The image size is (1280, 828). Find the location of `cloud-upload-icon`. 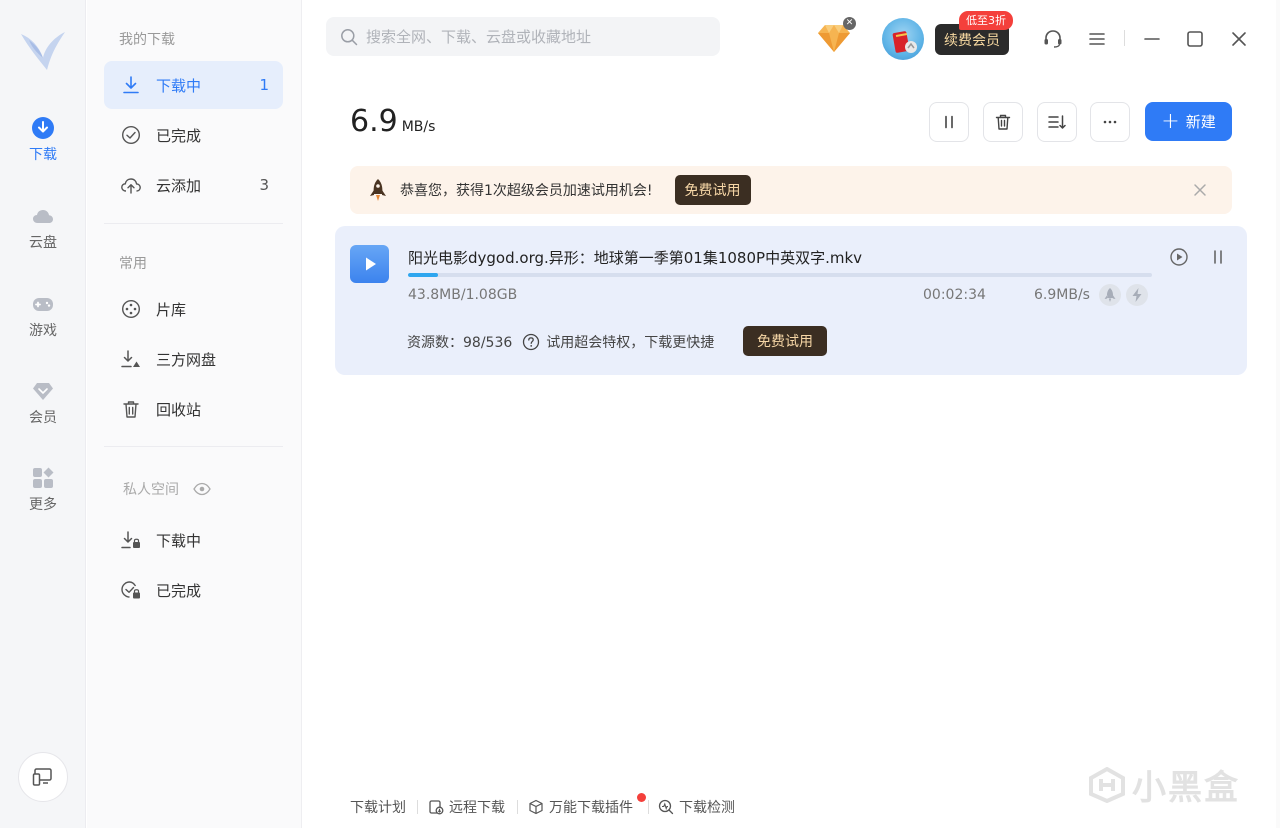

cloud-upload-icon is located at coordinates (131, 185).